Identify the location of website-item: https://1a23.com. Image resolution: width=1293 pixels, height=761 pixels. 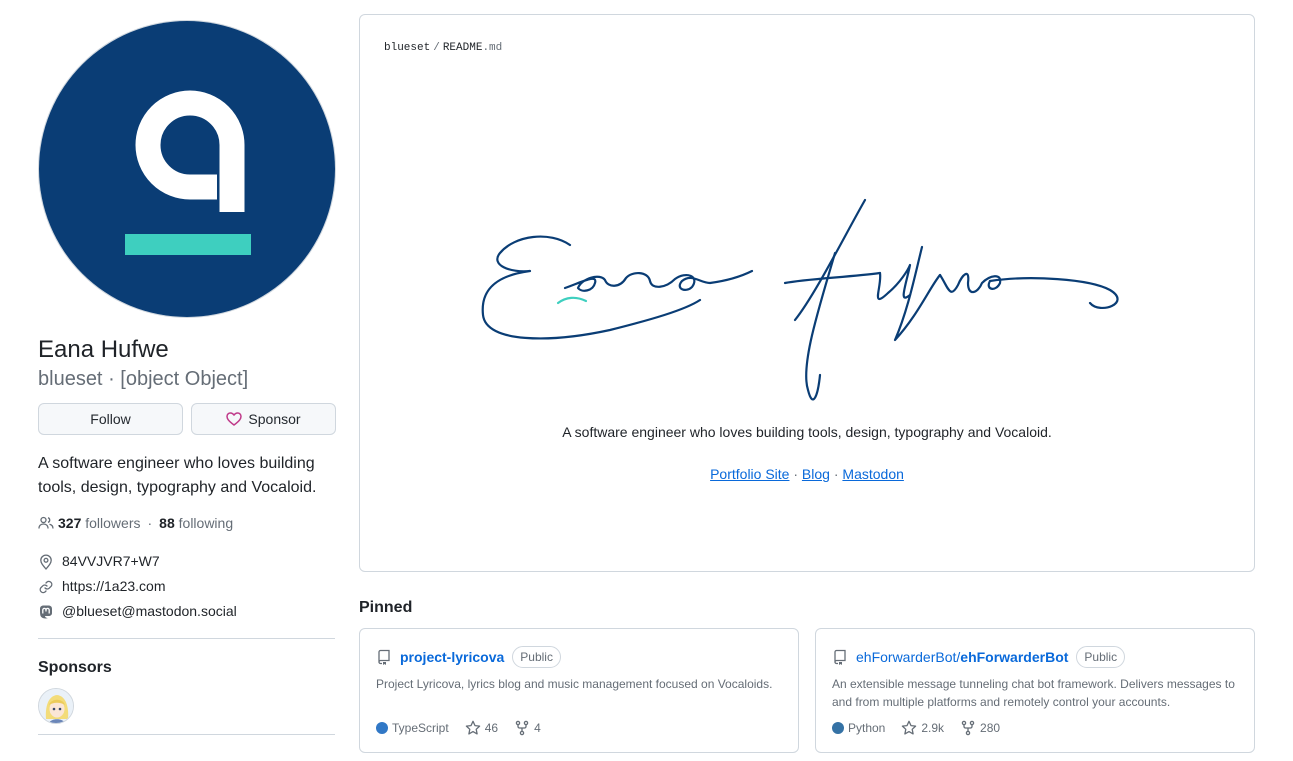
(187, 586).